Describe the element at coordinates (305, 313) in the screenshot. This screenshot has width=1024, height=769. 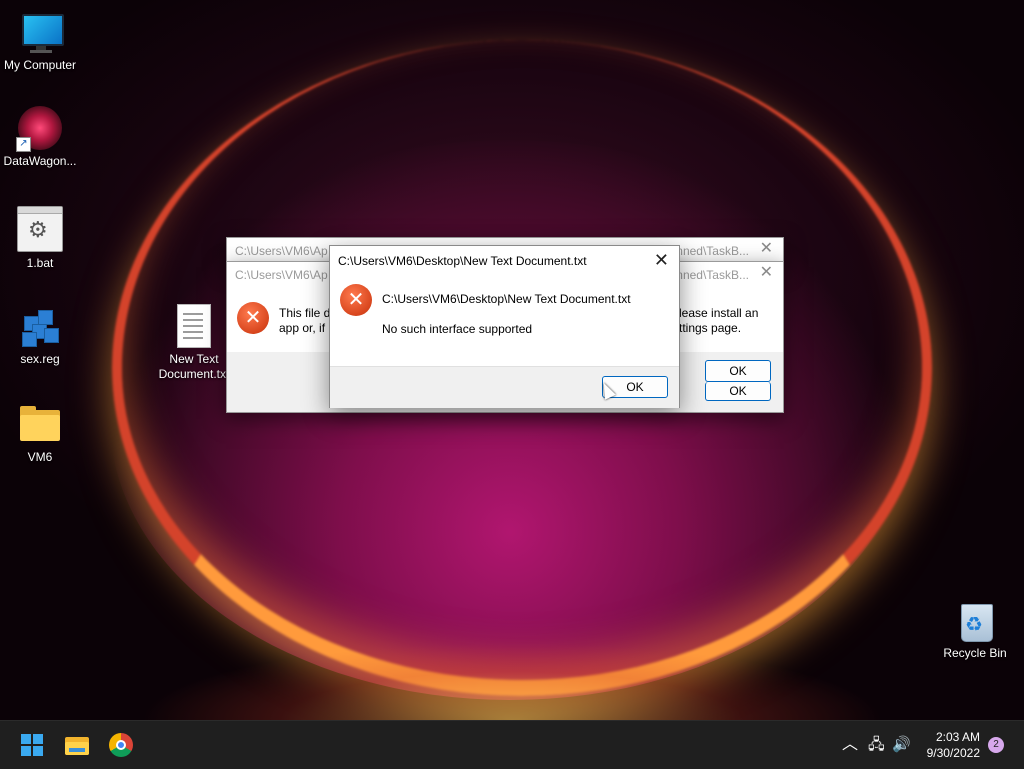
I see `message-line: This file d` at that location.